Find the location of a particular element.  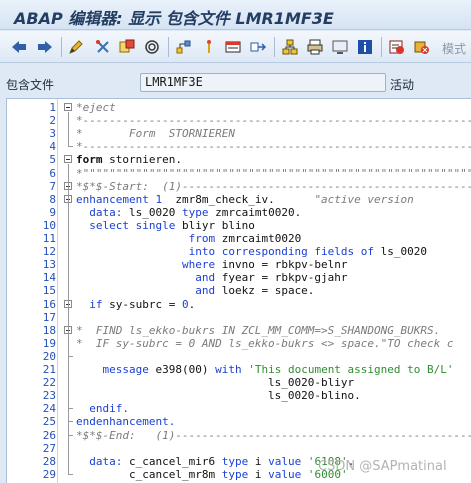

code-line: 25 endenhancement. is located at coordinates (239, 421).